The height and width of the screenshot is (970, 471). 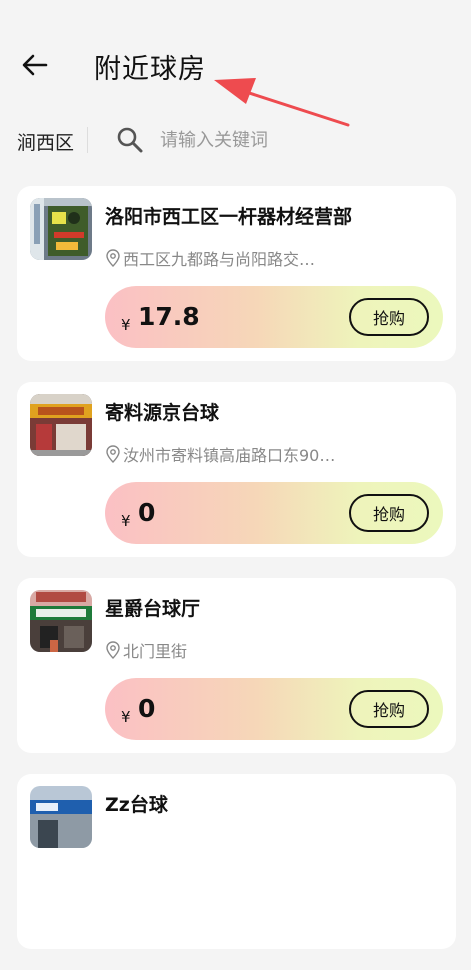 What do you see at coordinates (87, 140) in the screenshot?
I see `divider` at bounding box center [87, 140].